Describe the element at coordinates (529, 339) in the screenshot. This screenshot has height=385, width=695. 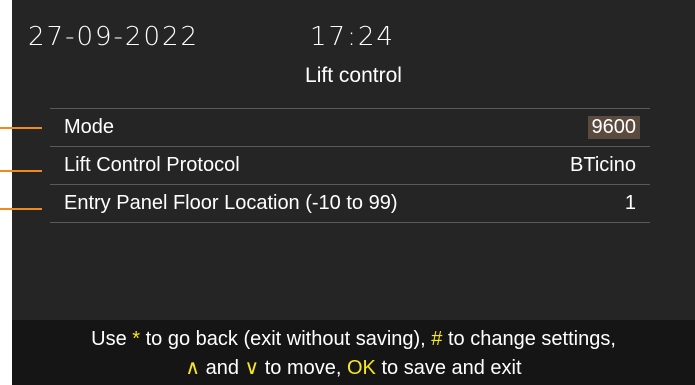
I see `help-text: to change settings,` at that location.